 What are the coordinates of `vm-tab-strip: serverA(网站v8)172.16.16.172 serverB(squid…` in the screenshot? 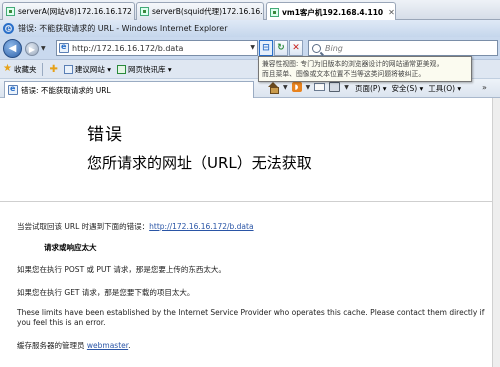 It's located at (250, 10).